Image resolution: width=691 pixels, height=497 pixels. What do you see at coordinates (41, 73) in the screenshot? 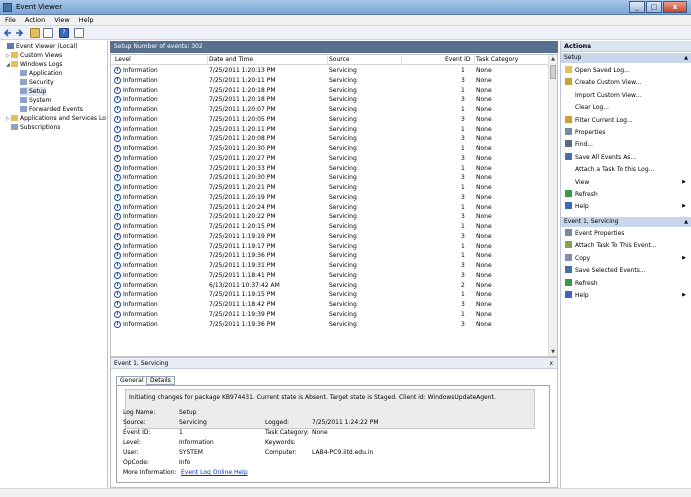
I see `tree-item-application: Application` at bounding box center [41, 73].